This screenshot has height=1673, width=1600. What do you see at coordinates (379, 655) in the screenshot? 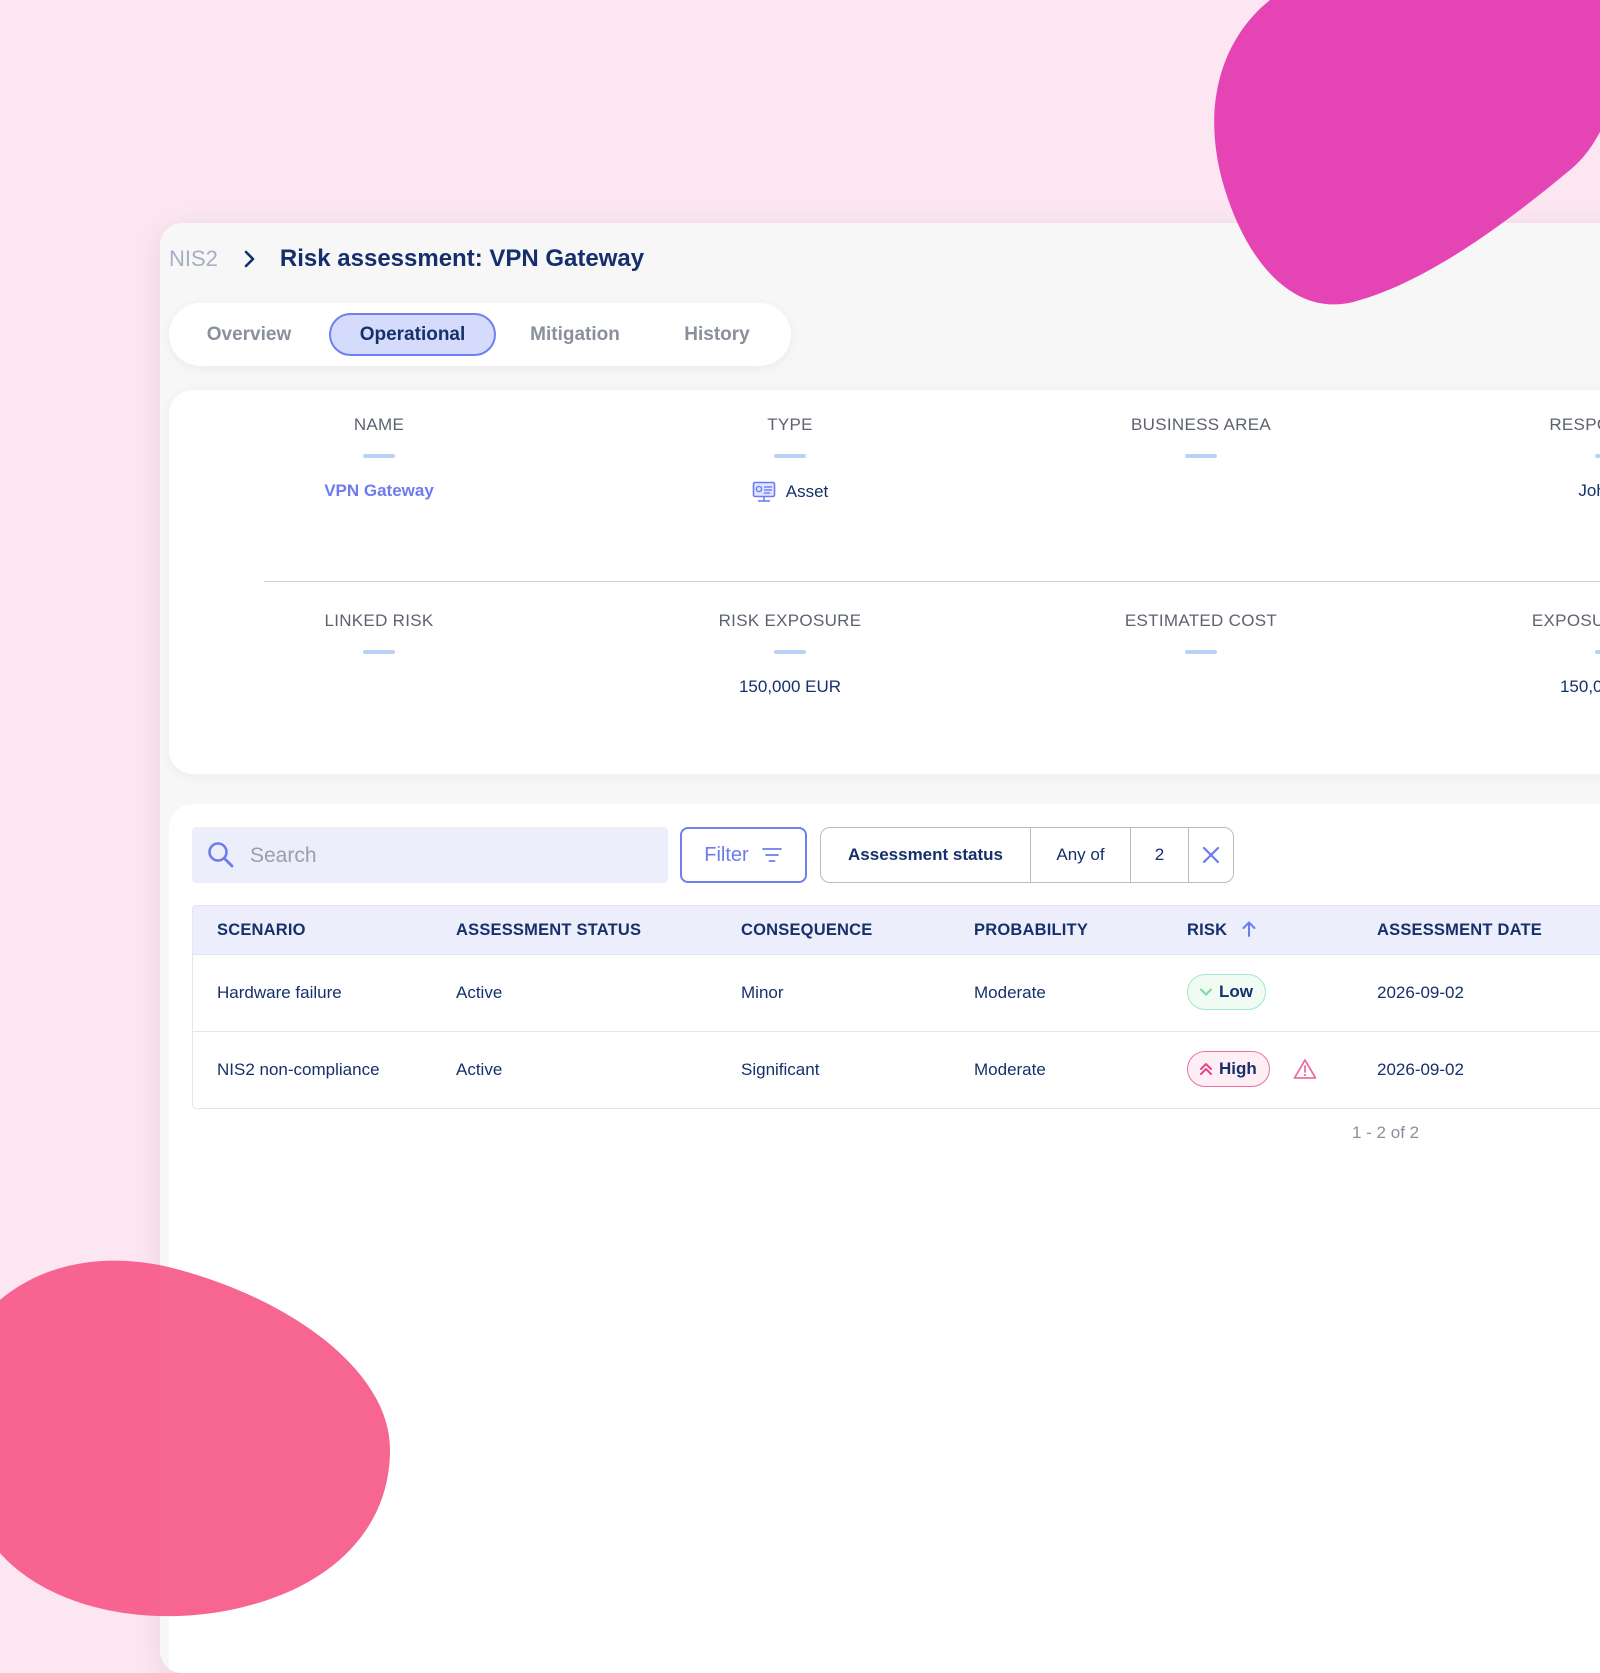
I see `field-linked-risk: LINKED RISK` at bounding box center [379, 655].